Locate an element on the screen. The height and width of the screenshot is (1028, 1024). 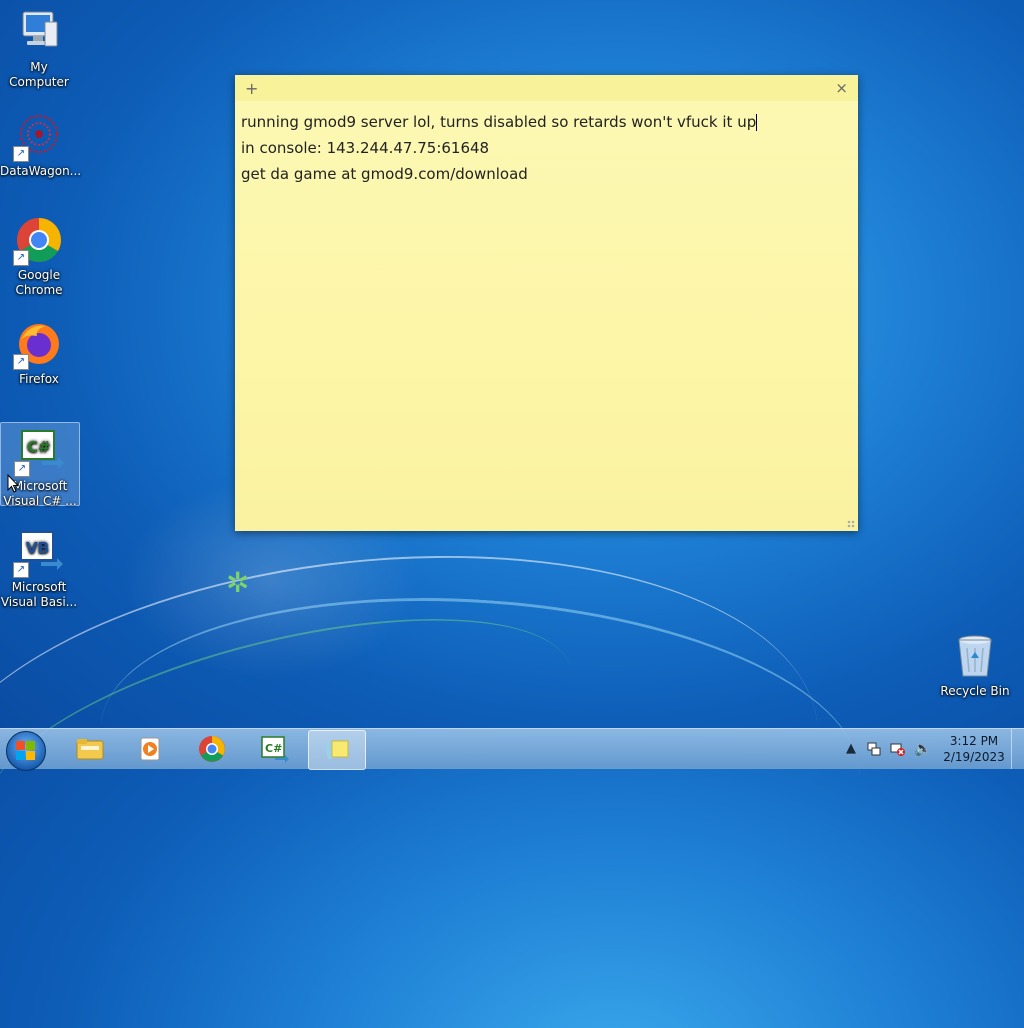
taskbar: C# ▲ 🔈 3:12 PM 2/19/2023 is located at coordinates (512, 749).